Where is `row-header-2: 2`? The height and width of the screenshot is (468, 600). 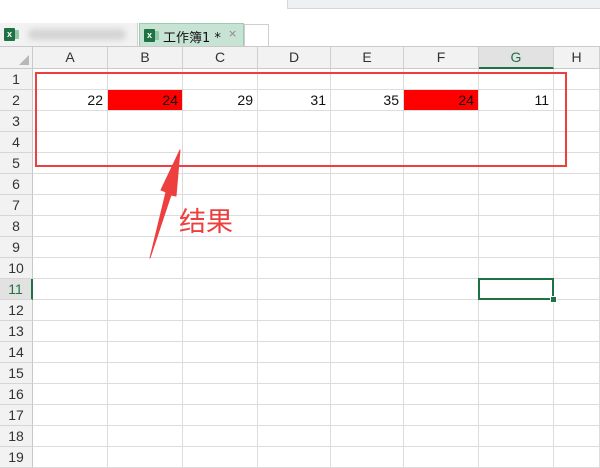 row-header-2: 2 is located at coordinates (16, 100).